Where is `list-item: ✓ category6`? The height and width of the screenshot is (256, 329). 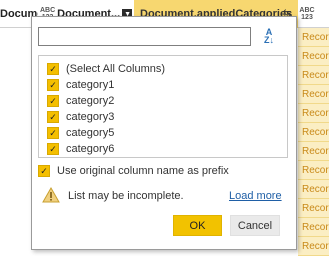 list-item: ✓ category6 is located at coordinates (80, 149).